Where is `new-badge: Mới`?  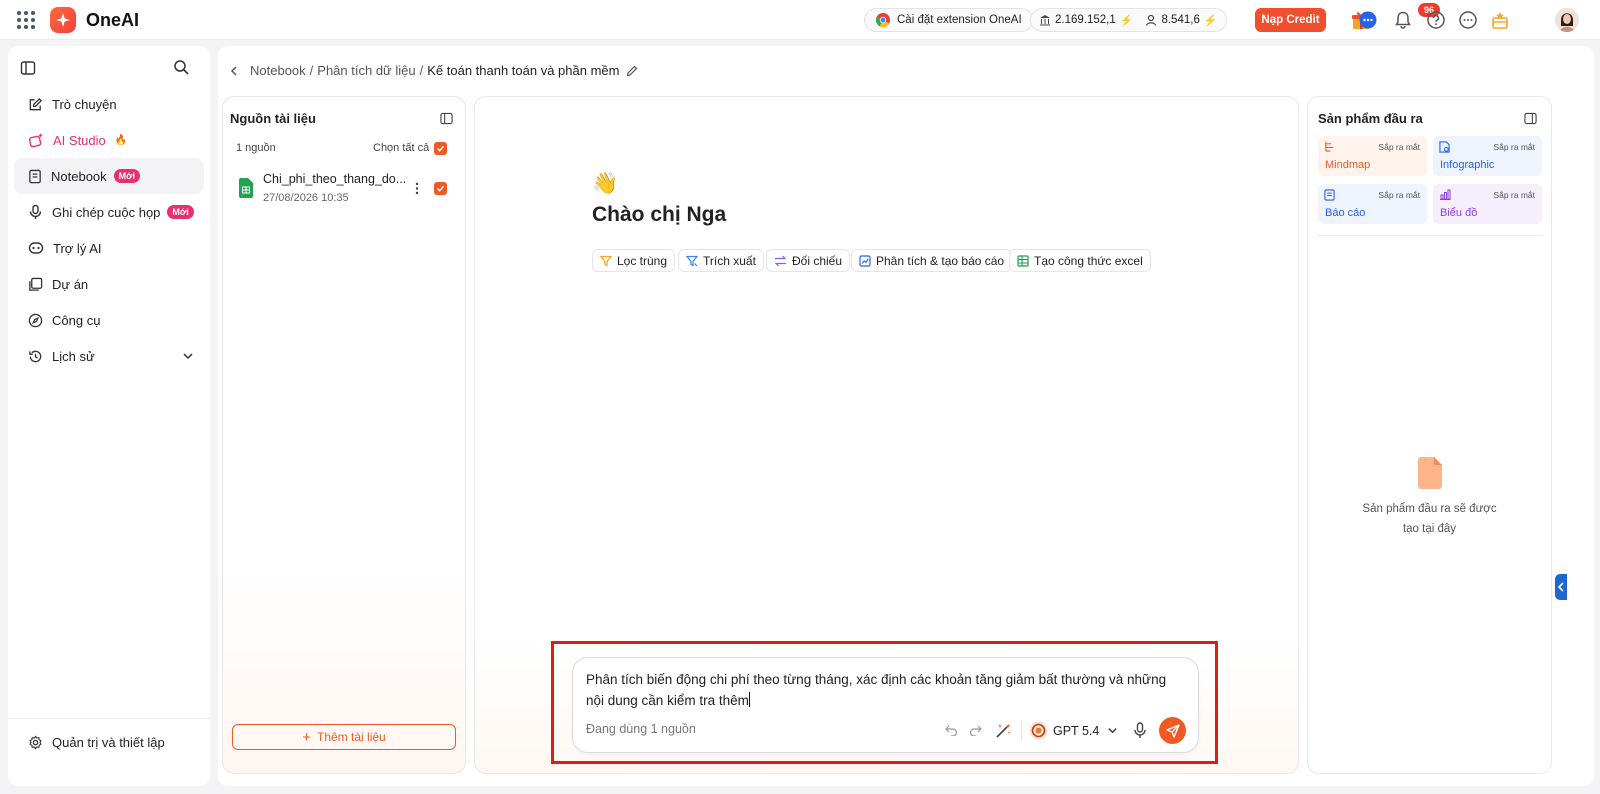 new-badge: Mới is located at coordinates (180, 212).